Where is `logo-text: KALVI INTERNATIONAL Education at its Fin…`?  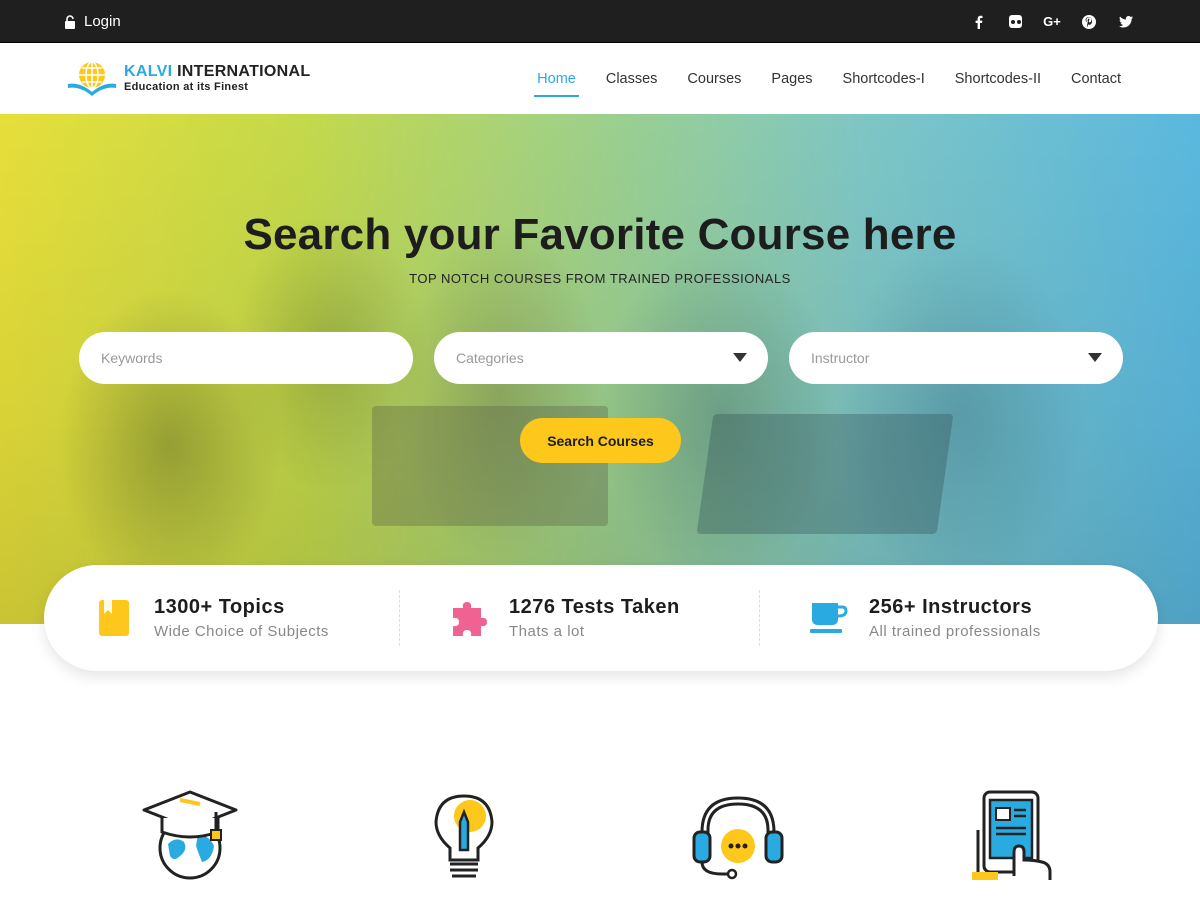 logo-text: KALVI INTERNATIONAL Education at its Fin… is located at coordinates (217, 78).